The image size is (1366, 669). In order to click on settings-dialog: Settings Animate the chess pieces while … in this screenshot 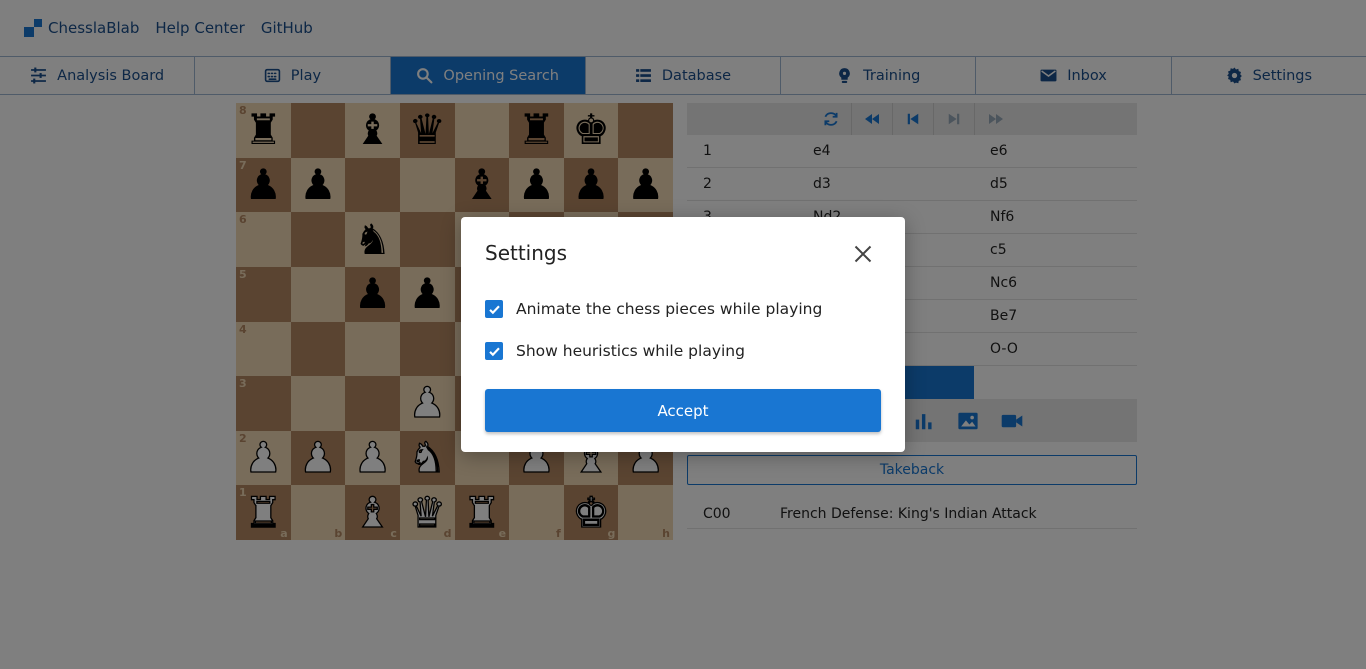, I will do `click(683, 334)`.